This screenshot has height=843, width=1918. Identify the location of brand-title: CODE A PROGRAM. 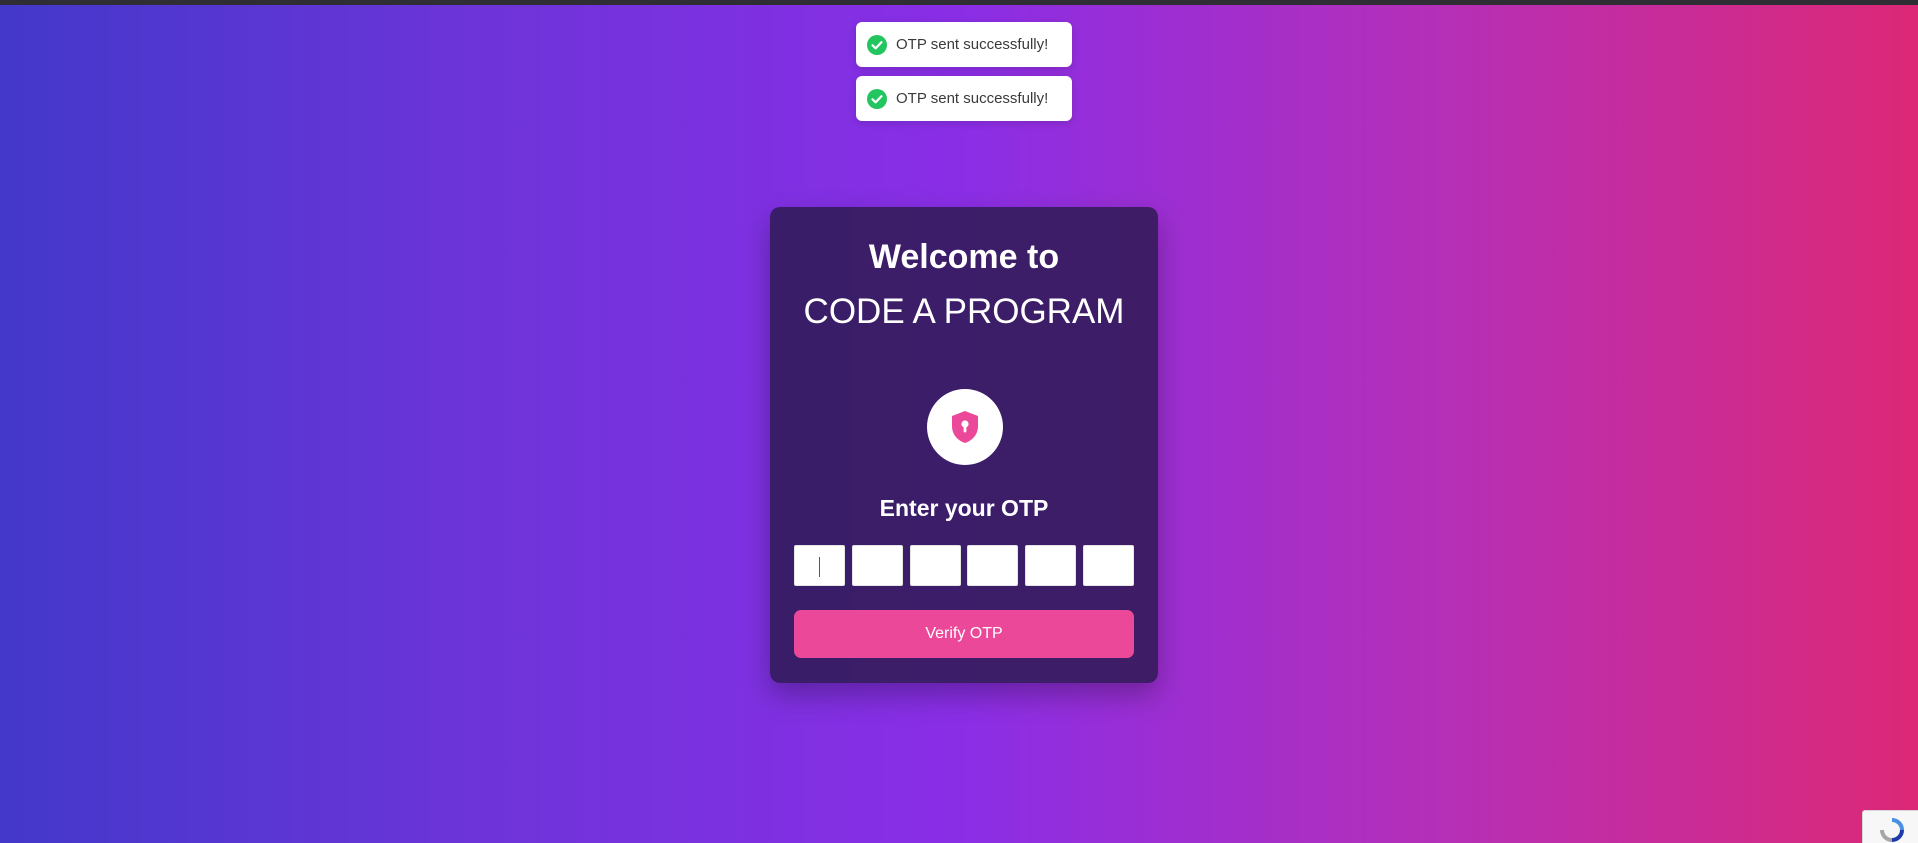
(964, 311).